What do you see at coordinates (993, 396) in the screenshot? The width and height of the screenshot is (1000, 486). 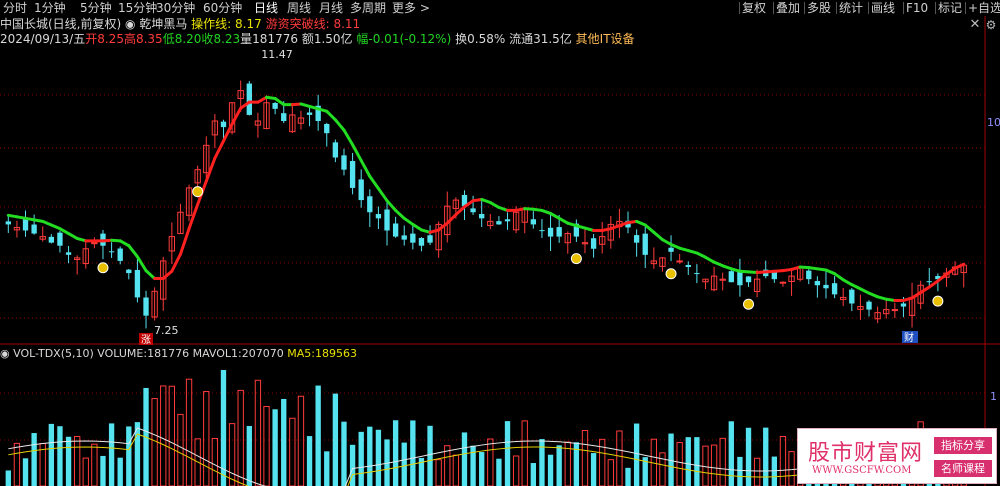 I see `right-axis-volume-label: 1` at bounding box center [993, 396].